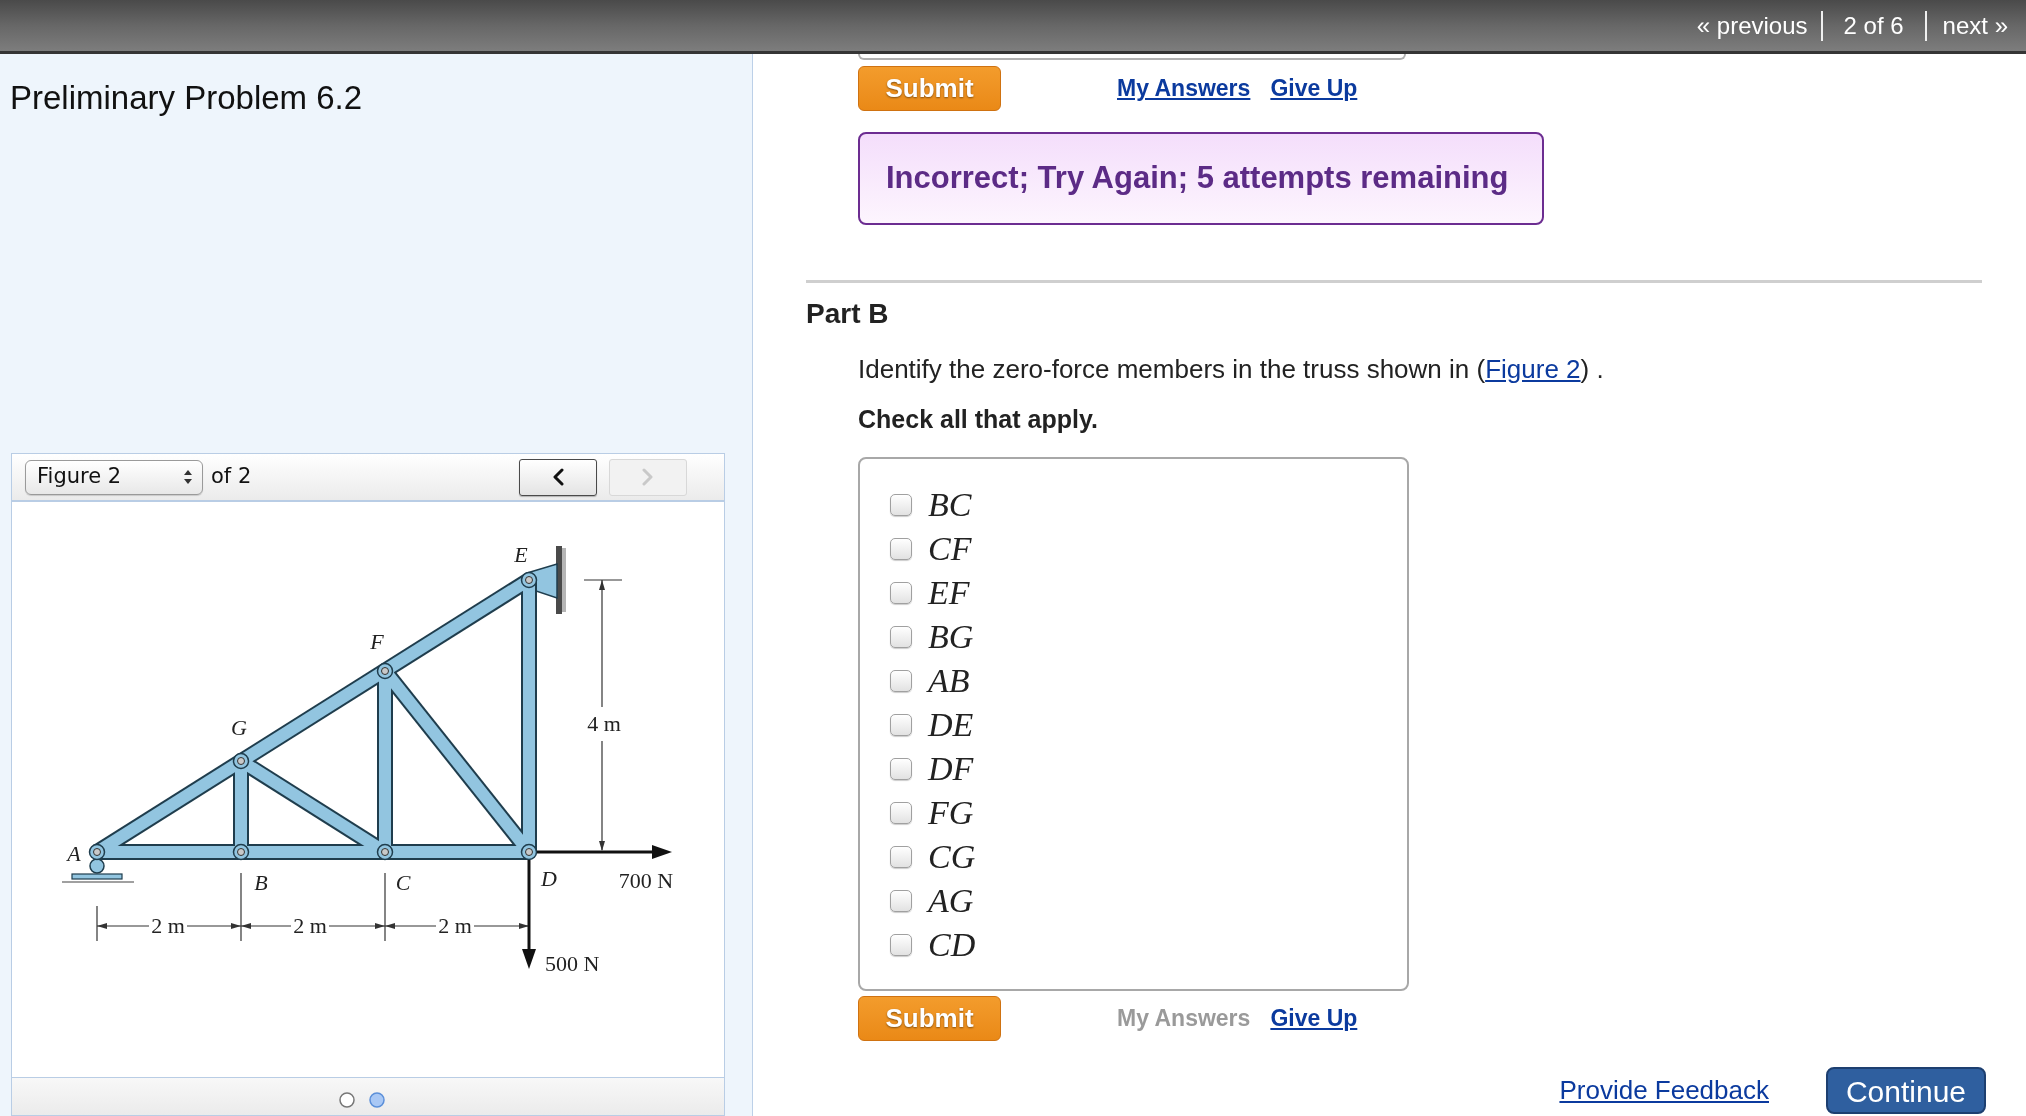  What do you see at coordinates (648, 477) in the screenshot?
I see `chevron-right-icon` at bounding box center [648, 477].